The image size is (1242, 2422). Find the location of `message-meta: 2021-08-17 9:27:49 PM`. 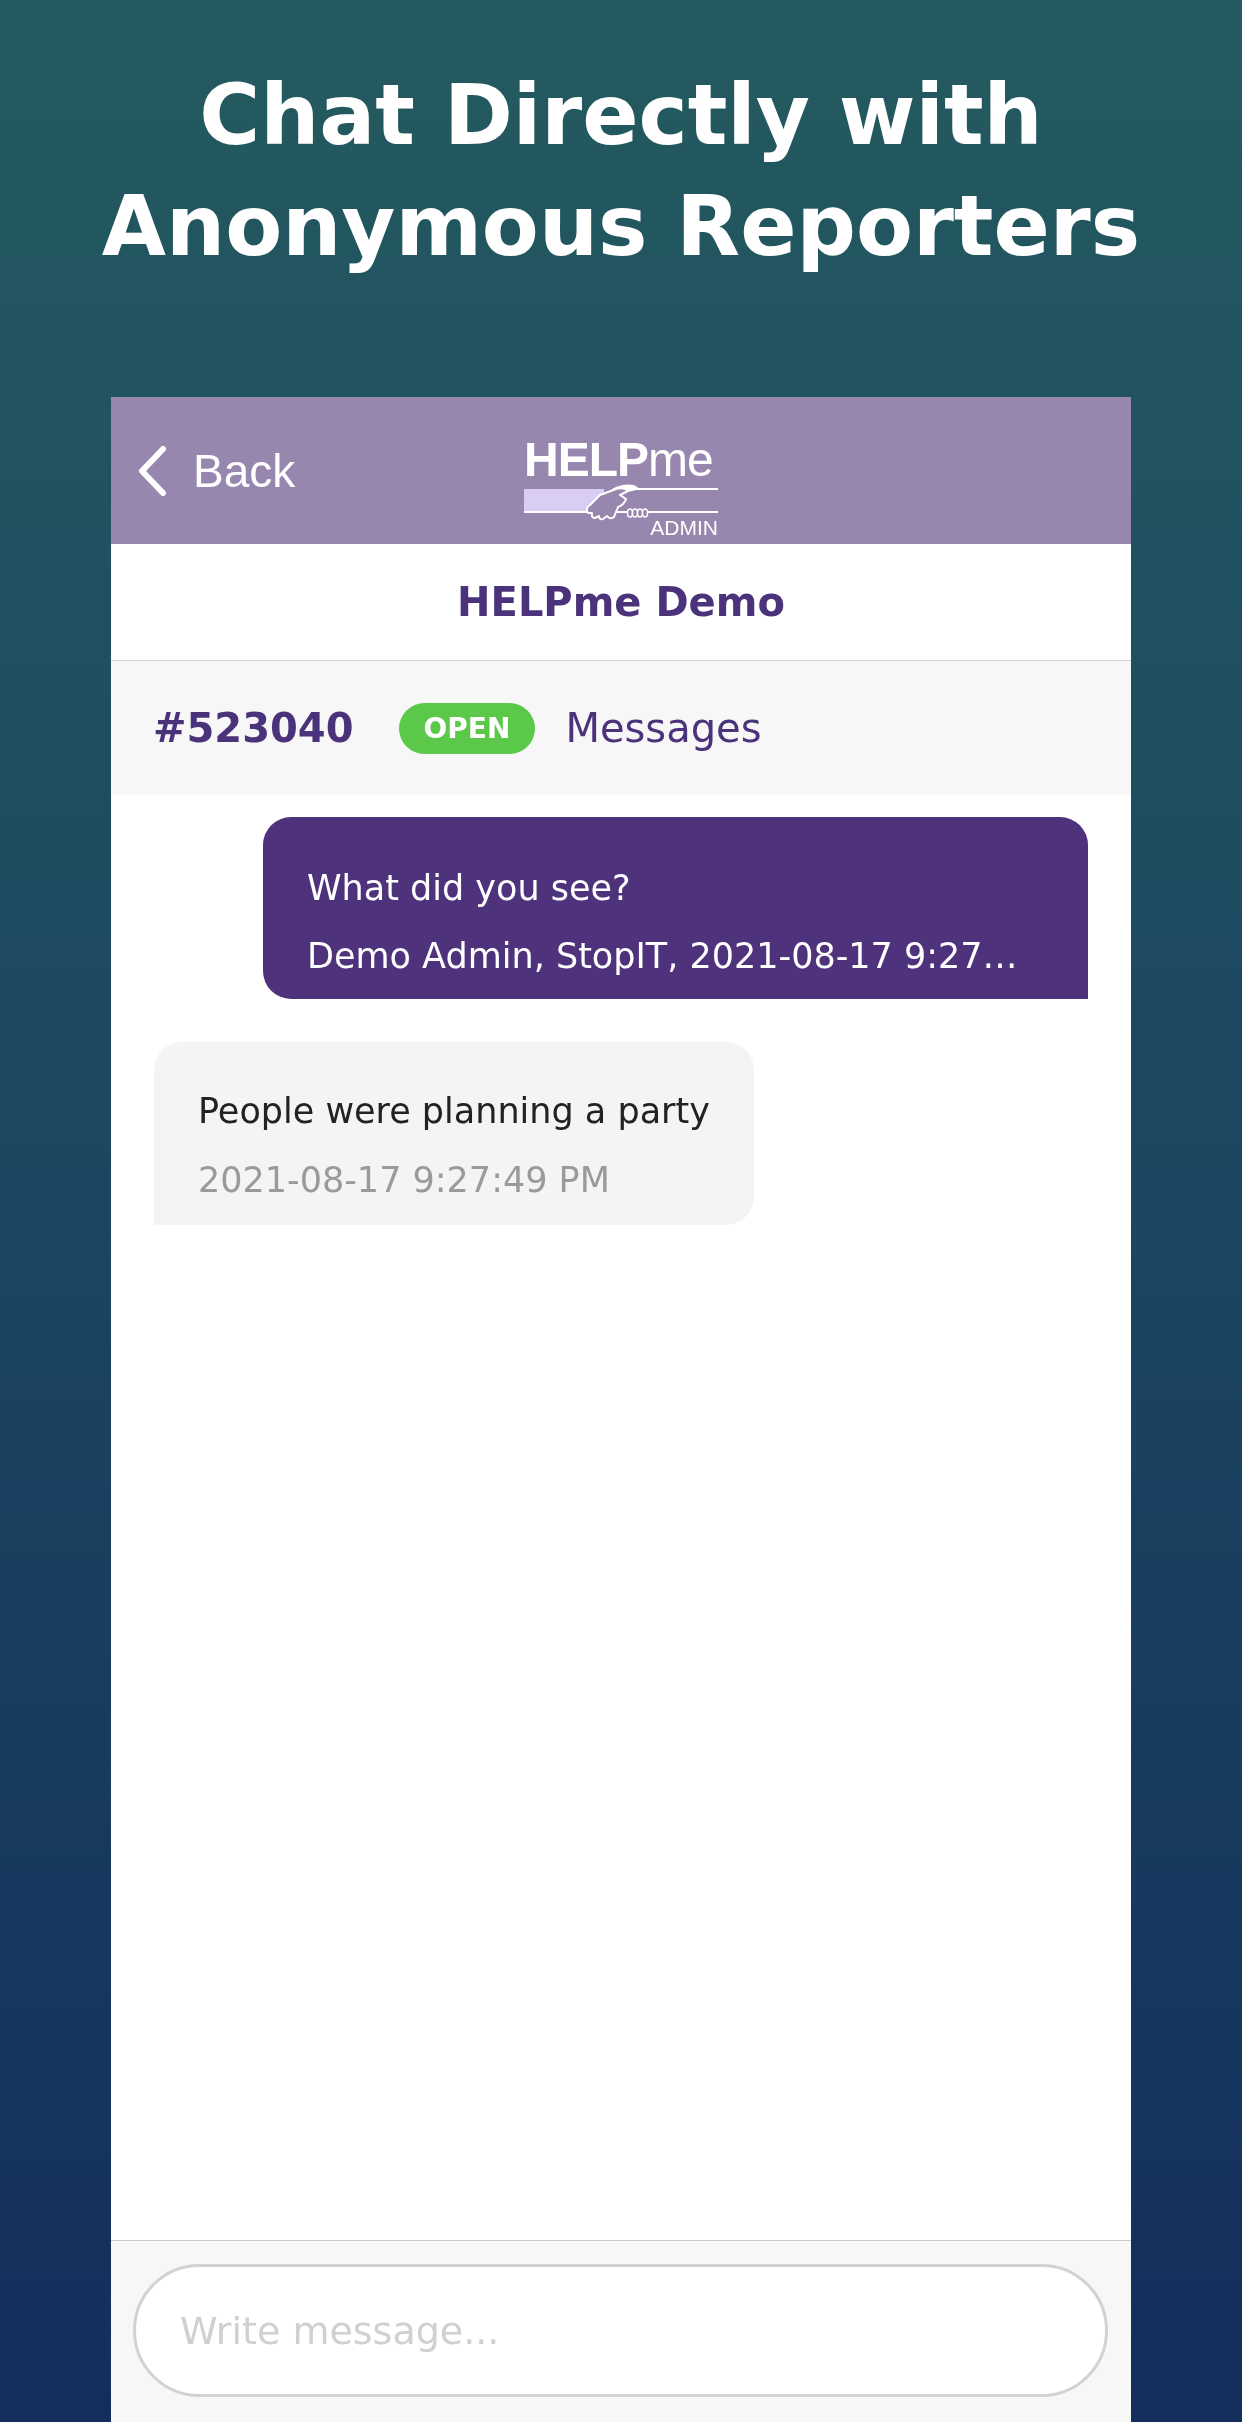

message-meta: 2021-08-17 9:27:49 PM is located at coordinates (404, 1180).